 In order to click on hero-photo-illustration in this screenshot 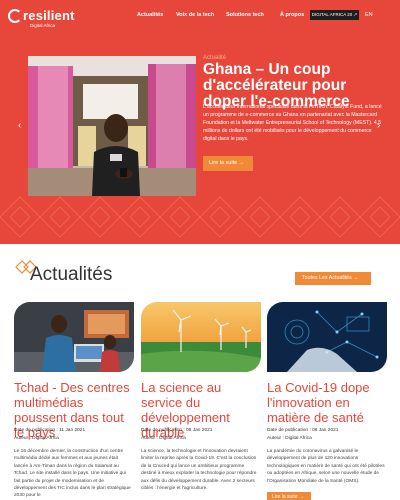, I will do `click(112, 126)`.